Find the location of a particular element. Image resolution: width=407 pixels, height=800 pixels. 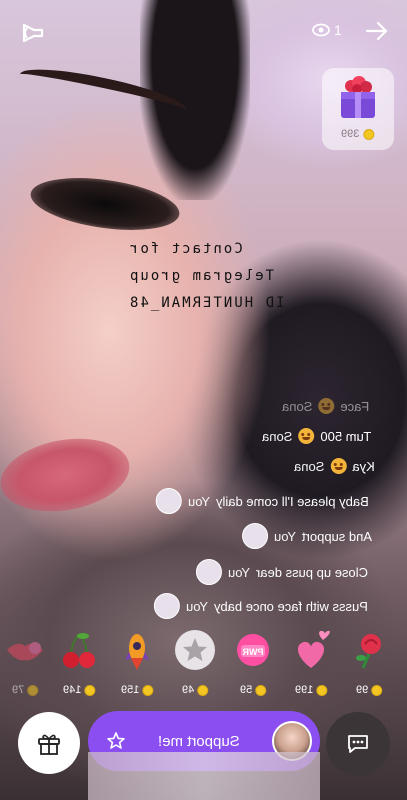

cherry-icon is located at coordinates (79, 650).